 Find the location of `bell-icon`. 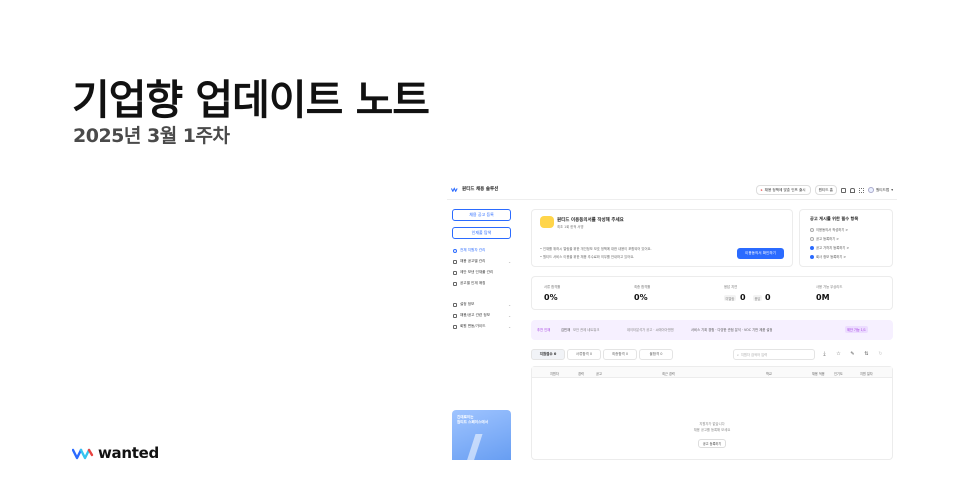

bell-icon is located at coordinates (852, 190).